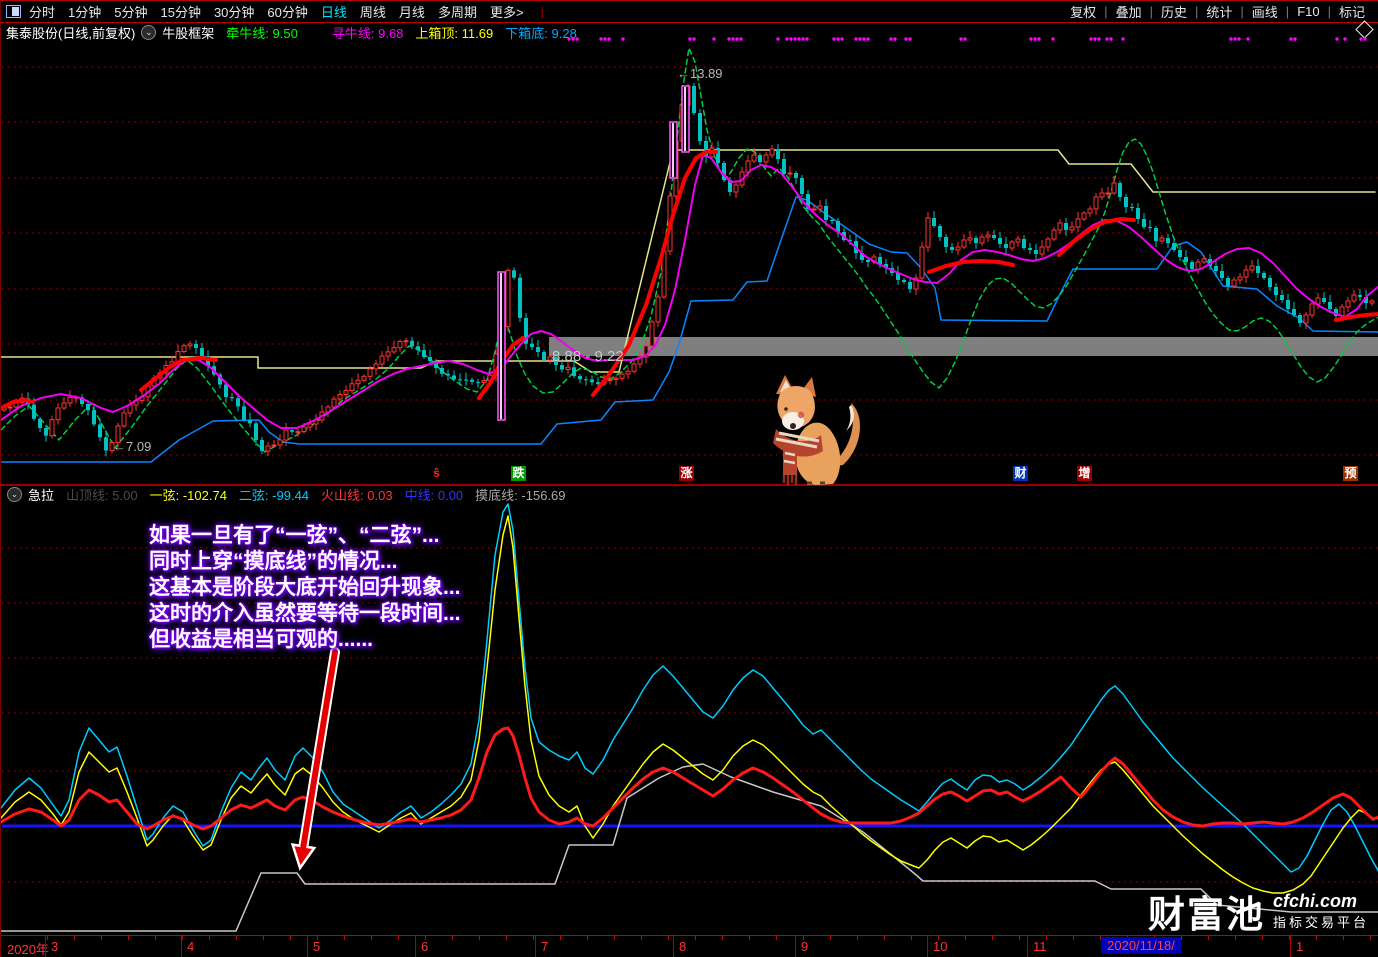  I want to click on axis-month-label: 1, so click(1300, 946).